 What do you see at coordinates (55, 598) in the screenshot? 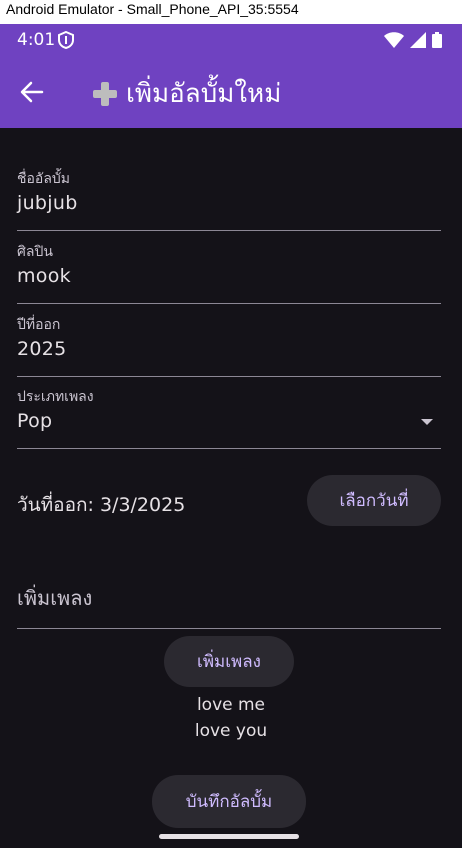
I see `add-song-placeholder: เพิ่มเพลง` at bounding box center [55, 598].